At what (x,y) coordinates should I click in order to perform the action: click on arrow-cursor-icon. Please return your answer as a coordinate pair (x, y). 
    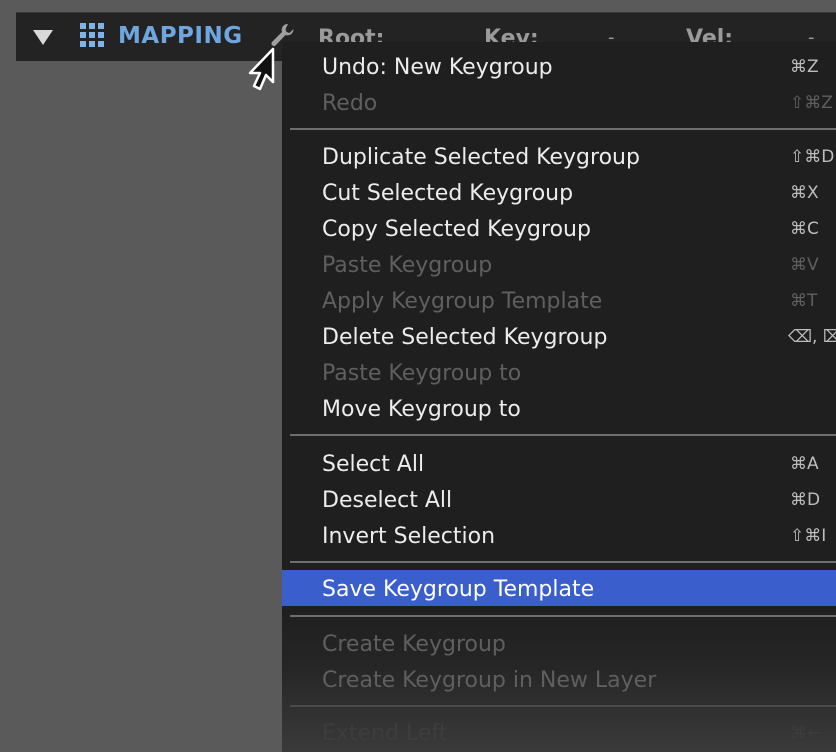
    Looking at the image, I should click on (260, 74).